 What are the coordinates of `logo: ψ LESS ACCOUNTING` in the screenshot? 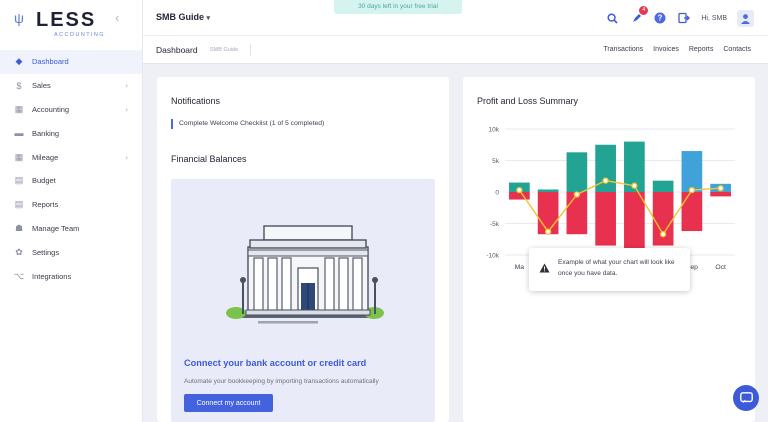 It's located at (69, 23).